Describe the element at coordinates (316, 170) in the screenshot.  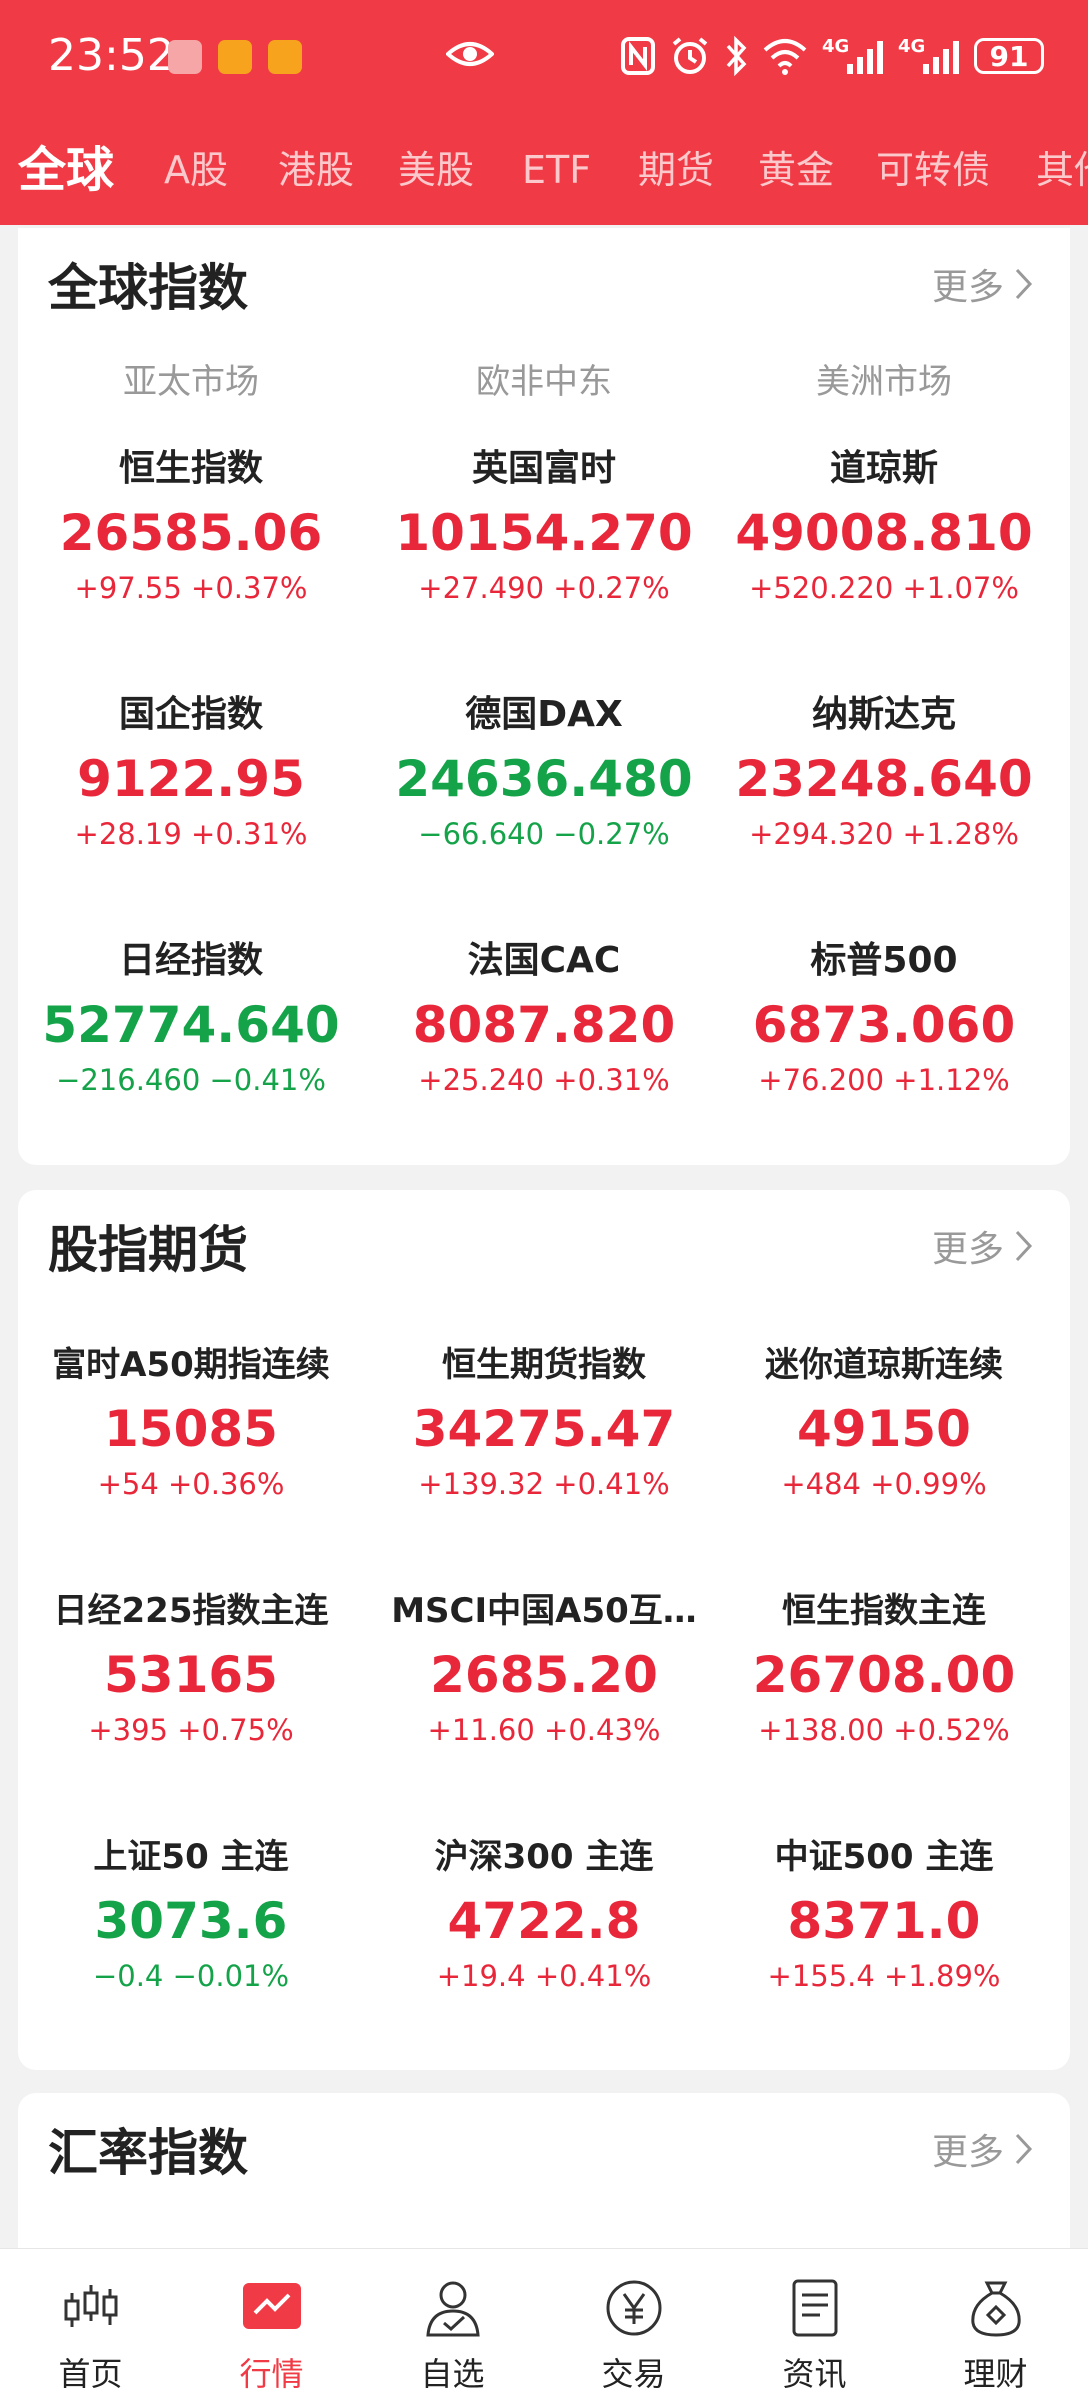
I see `tab-hk-stocks: 港股` at that location.